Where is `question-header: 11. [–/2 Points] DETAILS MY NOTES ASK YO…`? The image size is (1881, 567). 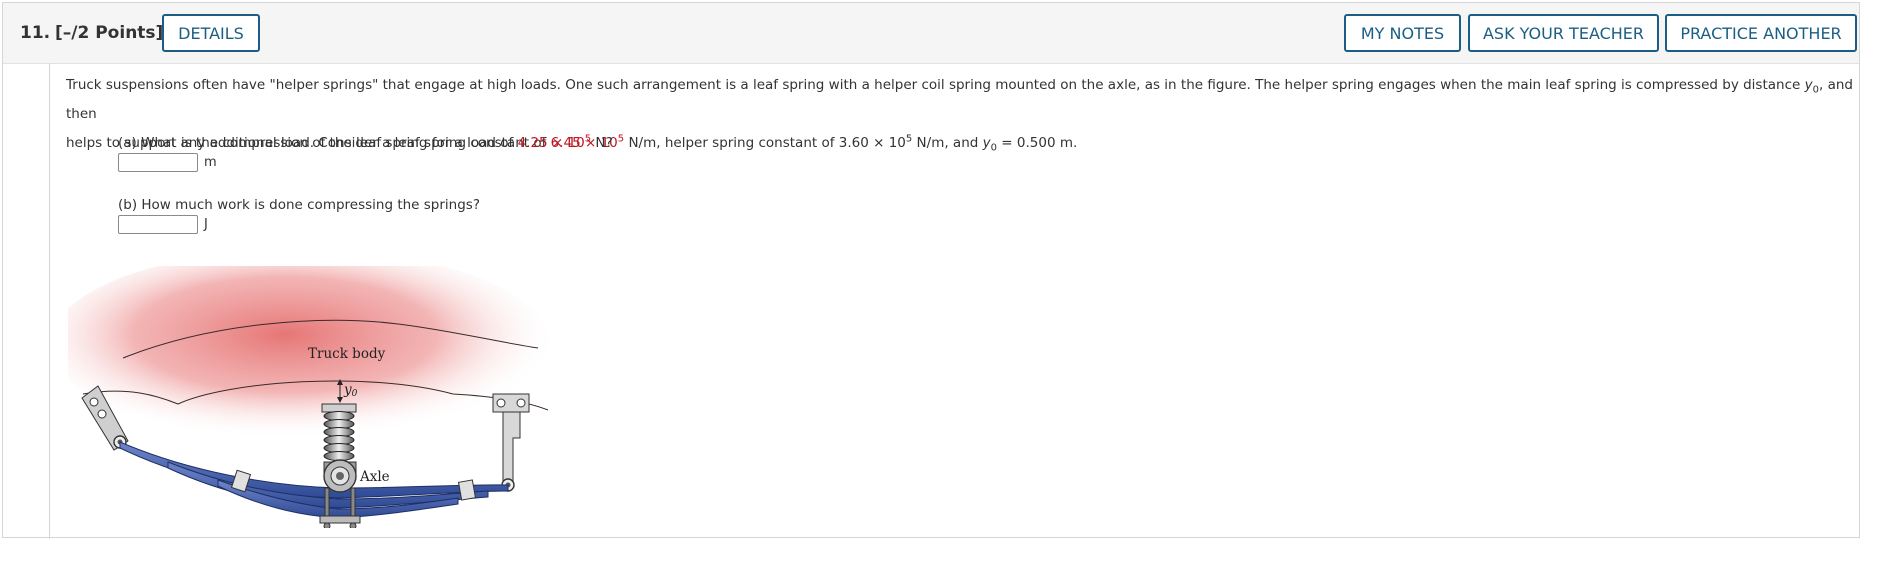 question-header: 11. [–/2 Points] DETAILS MY NOTES ASK YO… is located at coordinates (931, 33).